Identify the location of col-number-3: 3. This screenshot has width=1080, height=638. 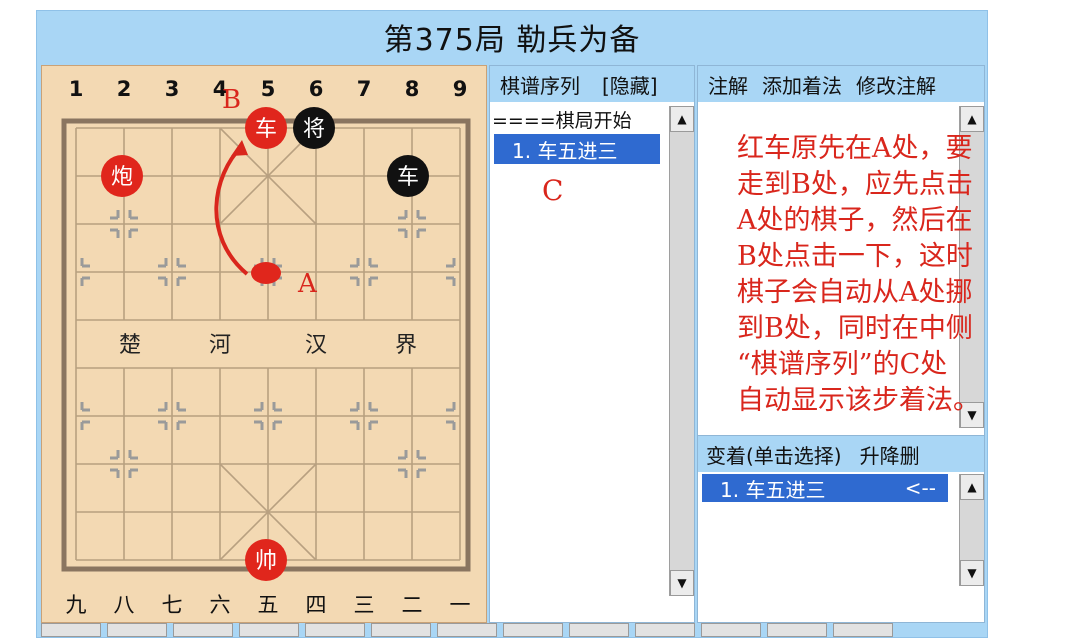
(172, 89).